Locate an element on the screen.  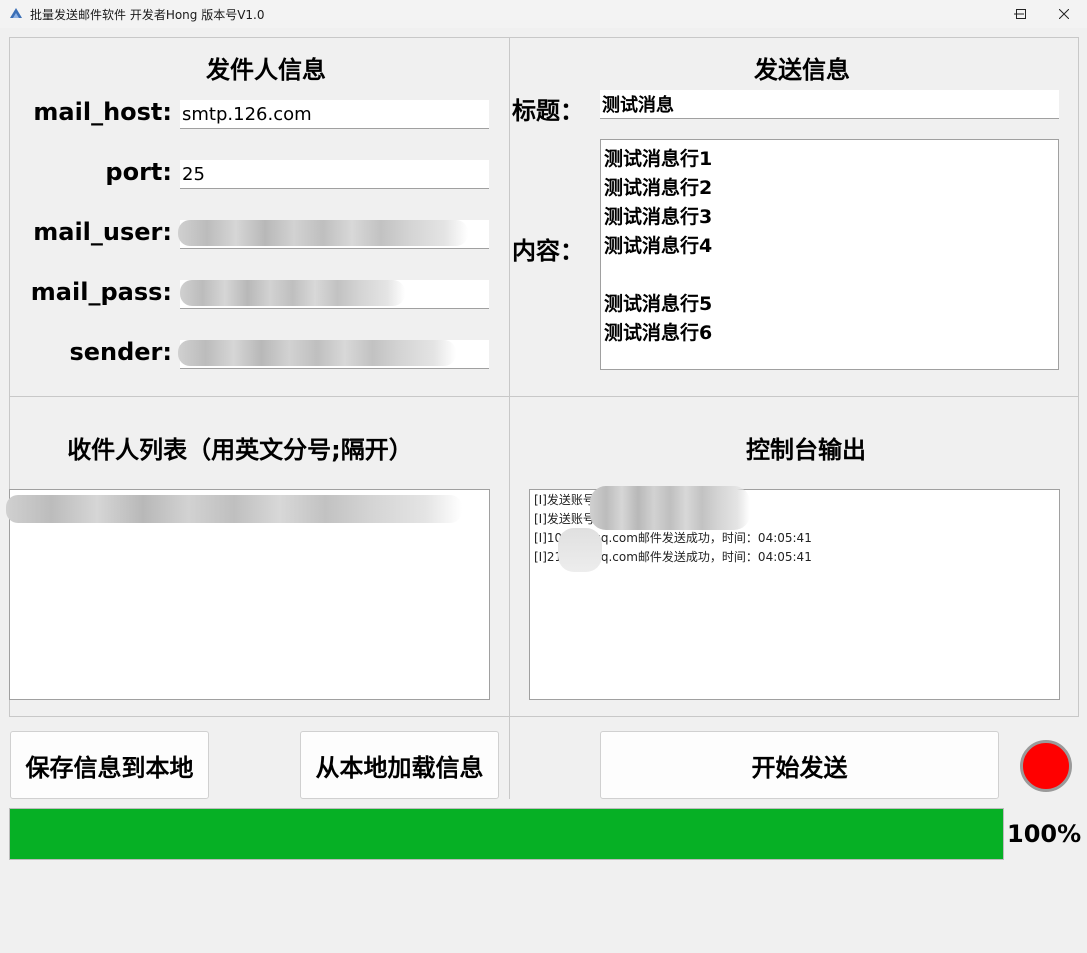
recipients-title: 收件人列表（用英文分号;隔开） is located at coordinates (240, 450).